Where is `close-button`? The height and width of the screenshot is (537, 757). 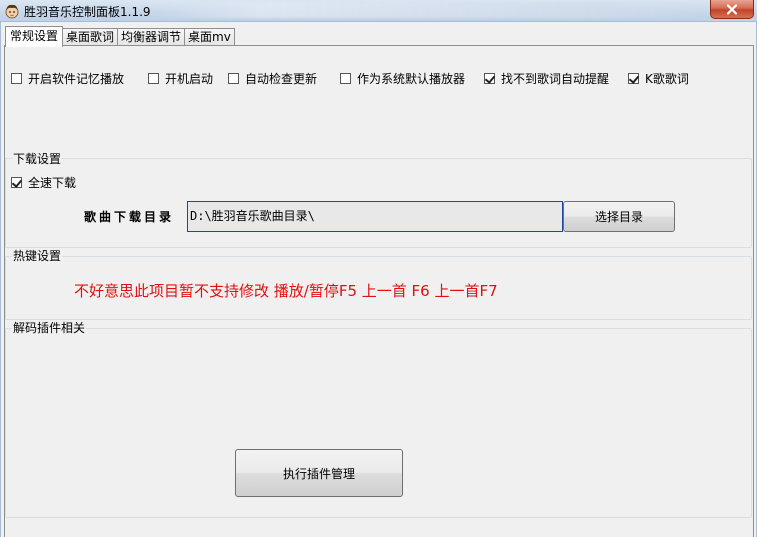 close-button is located at coordinates (732, 9).